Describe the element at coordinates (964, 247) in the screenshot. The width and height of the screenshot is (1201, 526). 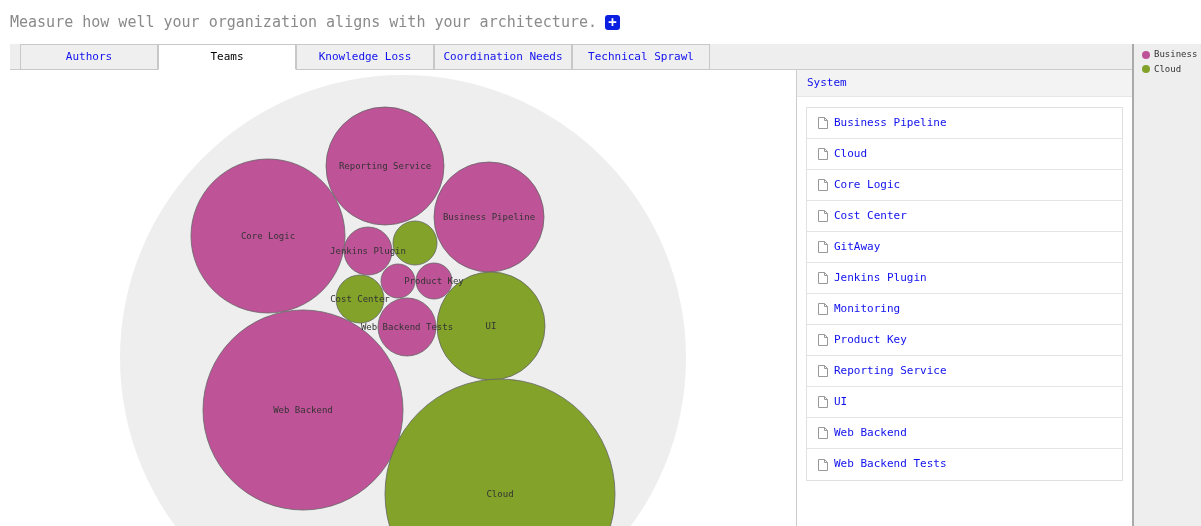
I see `system-item: GitAway` at that location.